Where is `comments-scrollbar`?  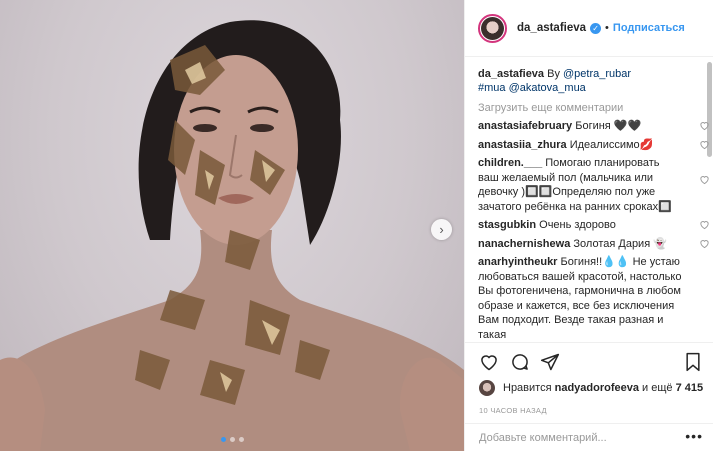 comments-scrollbar is located at coordinates (710, 199).